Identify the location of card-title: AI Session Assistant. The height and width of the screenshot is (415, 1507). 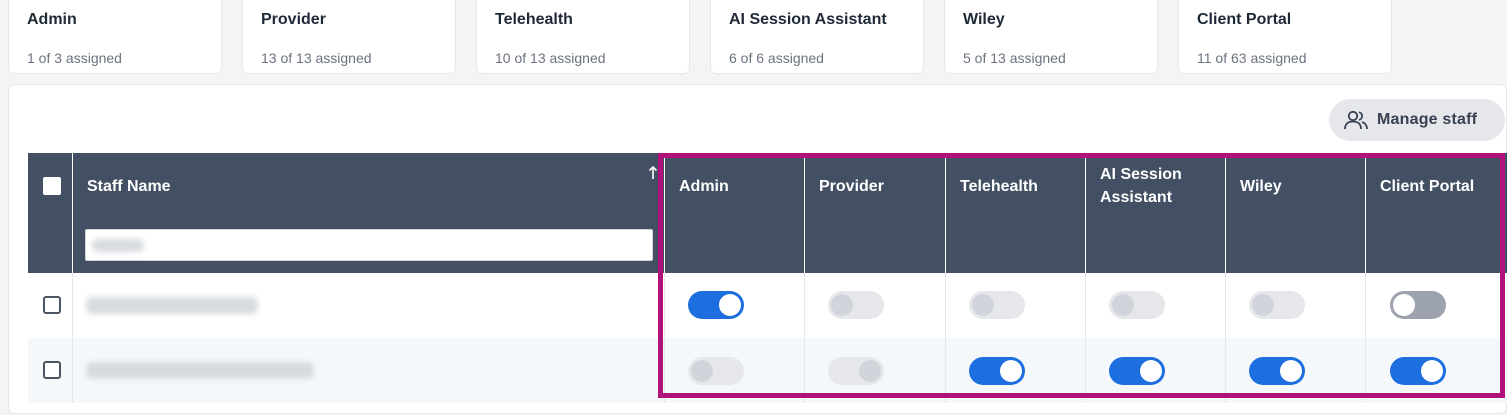
(808, 19).